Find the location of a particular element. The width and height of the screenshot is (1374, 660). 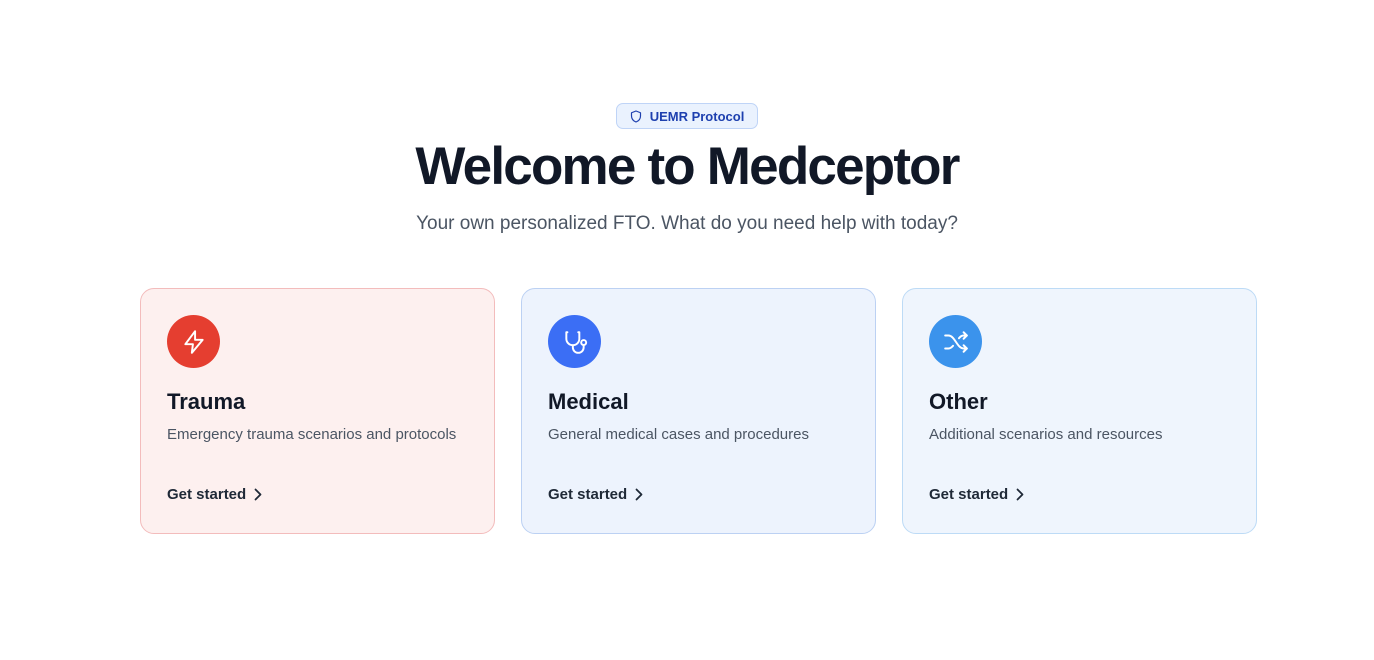

card-description: Additional scenarios and resources is located at coordinates (1046, 434).